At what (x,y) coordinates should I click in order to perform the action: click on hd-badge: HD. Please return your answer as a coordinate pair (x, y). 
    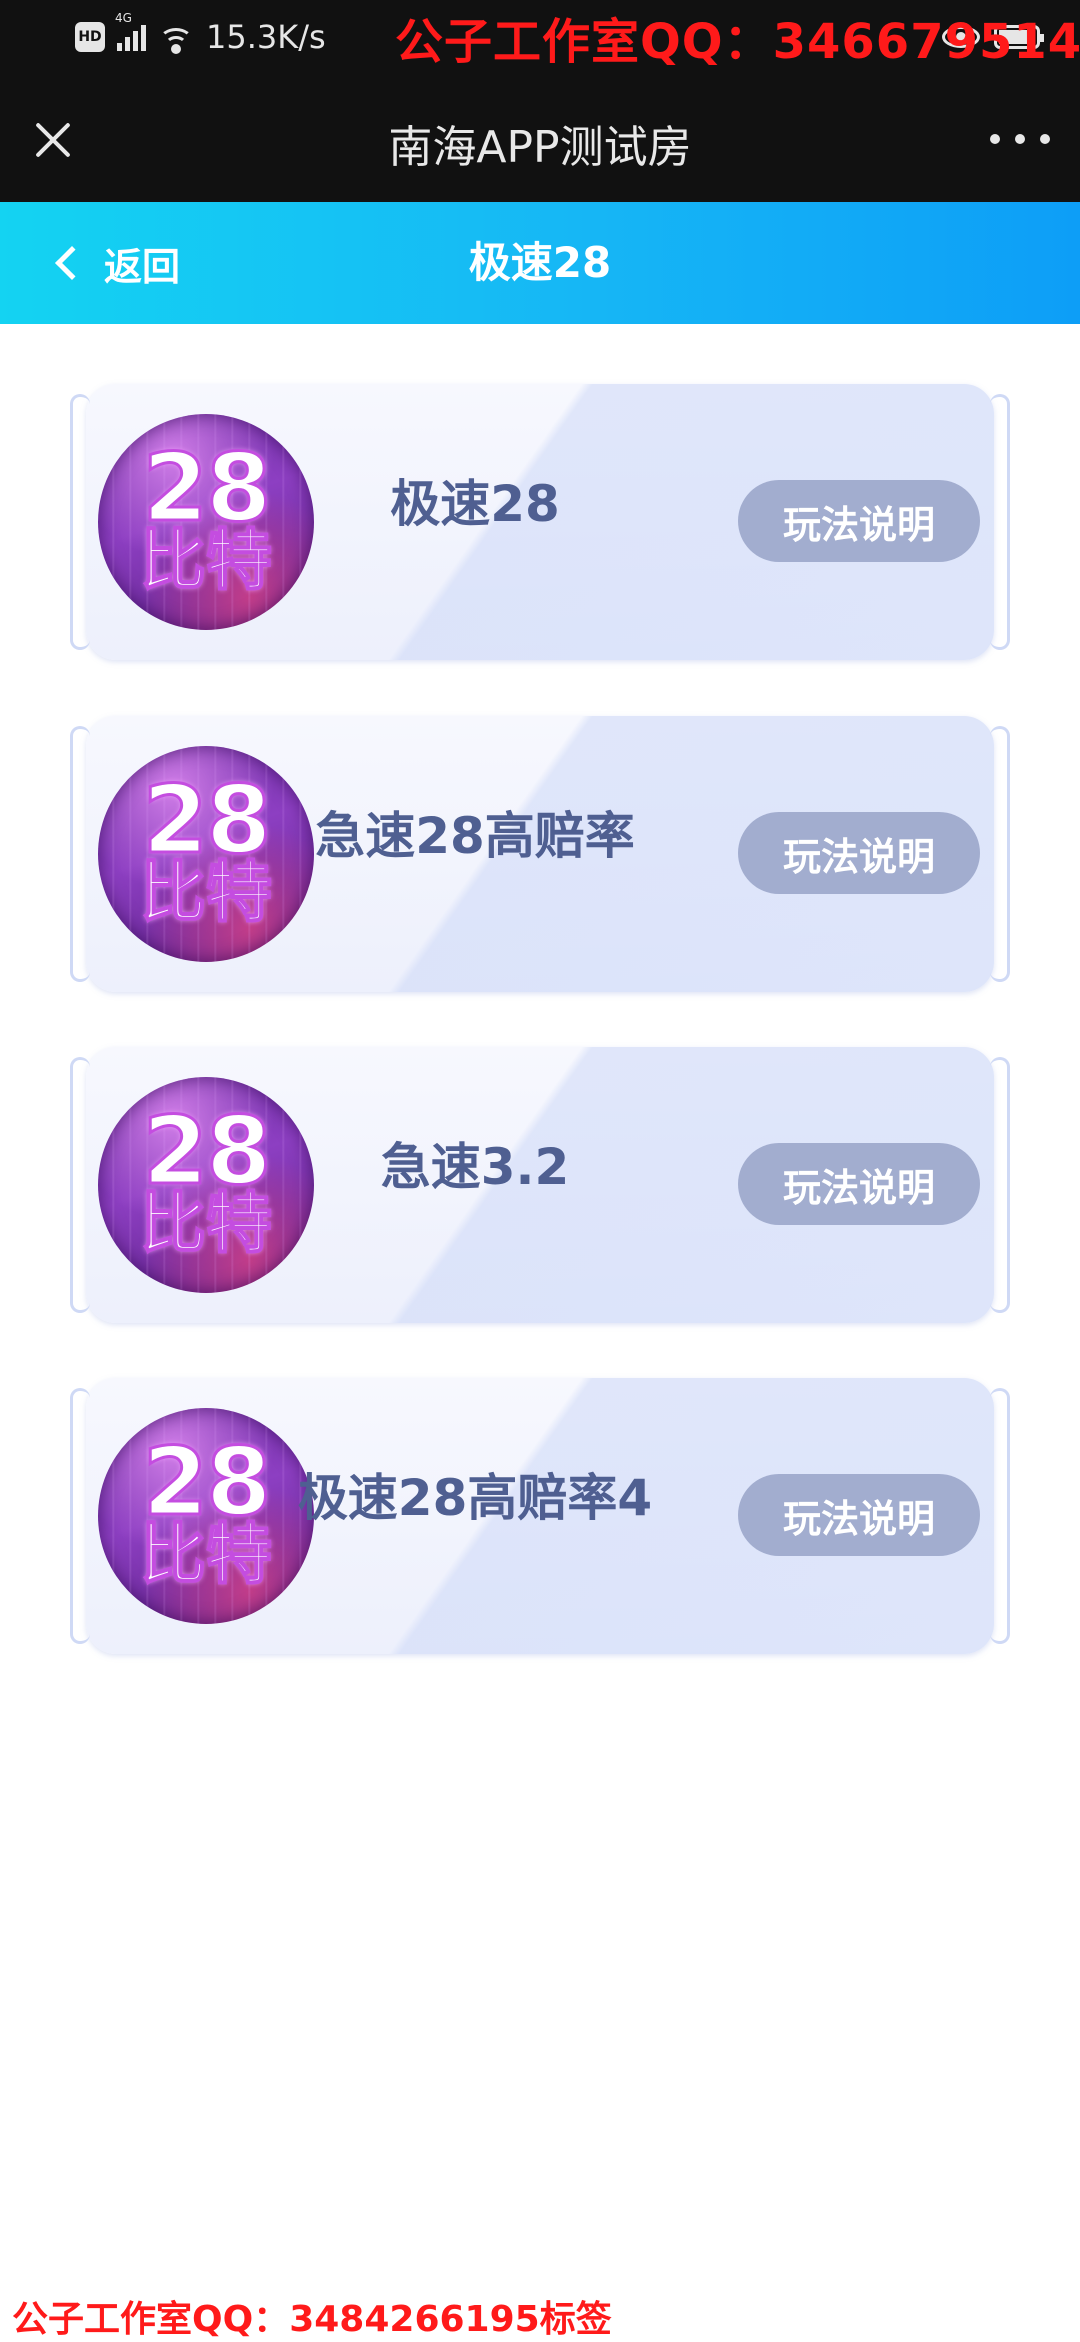
    Looking at the image, I should click on (90, 37).